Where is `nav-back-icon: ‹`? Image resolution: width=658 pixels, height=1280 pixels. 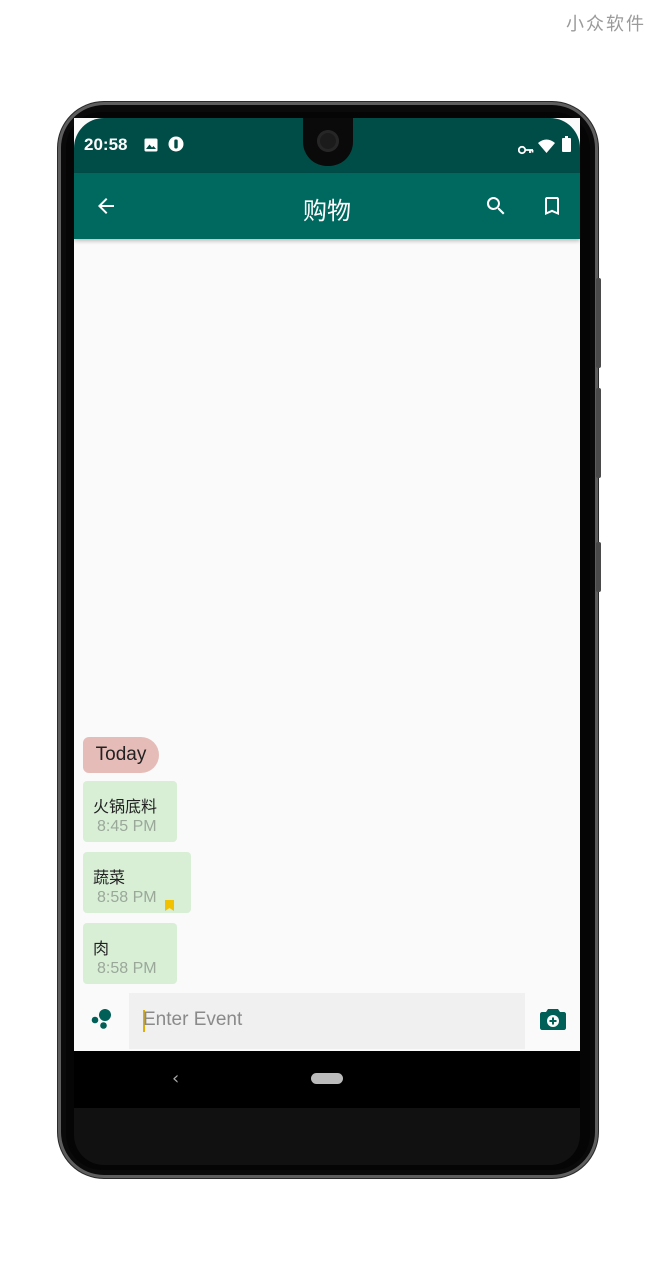
nav-back-icon: ‹ is located at coordinates (175, 1078).